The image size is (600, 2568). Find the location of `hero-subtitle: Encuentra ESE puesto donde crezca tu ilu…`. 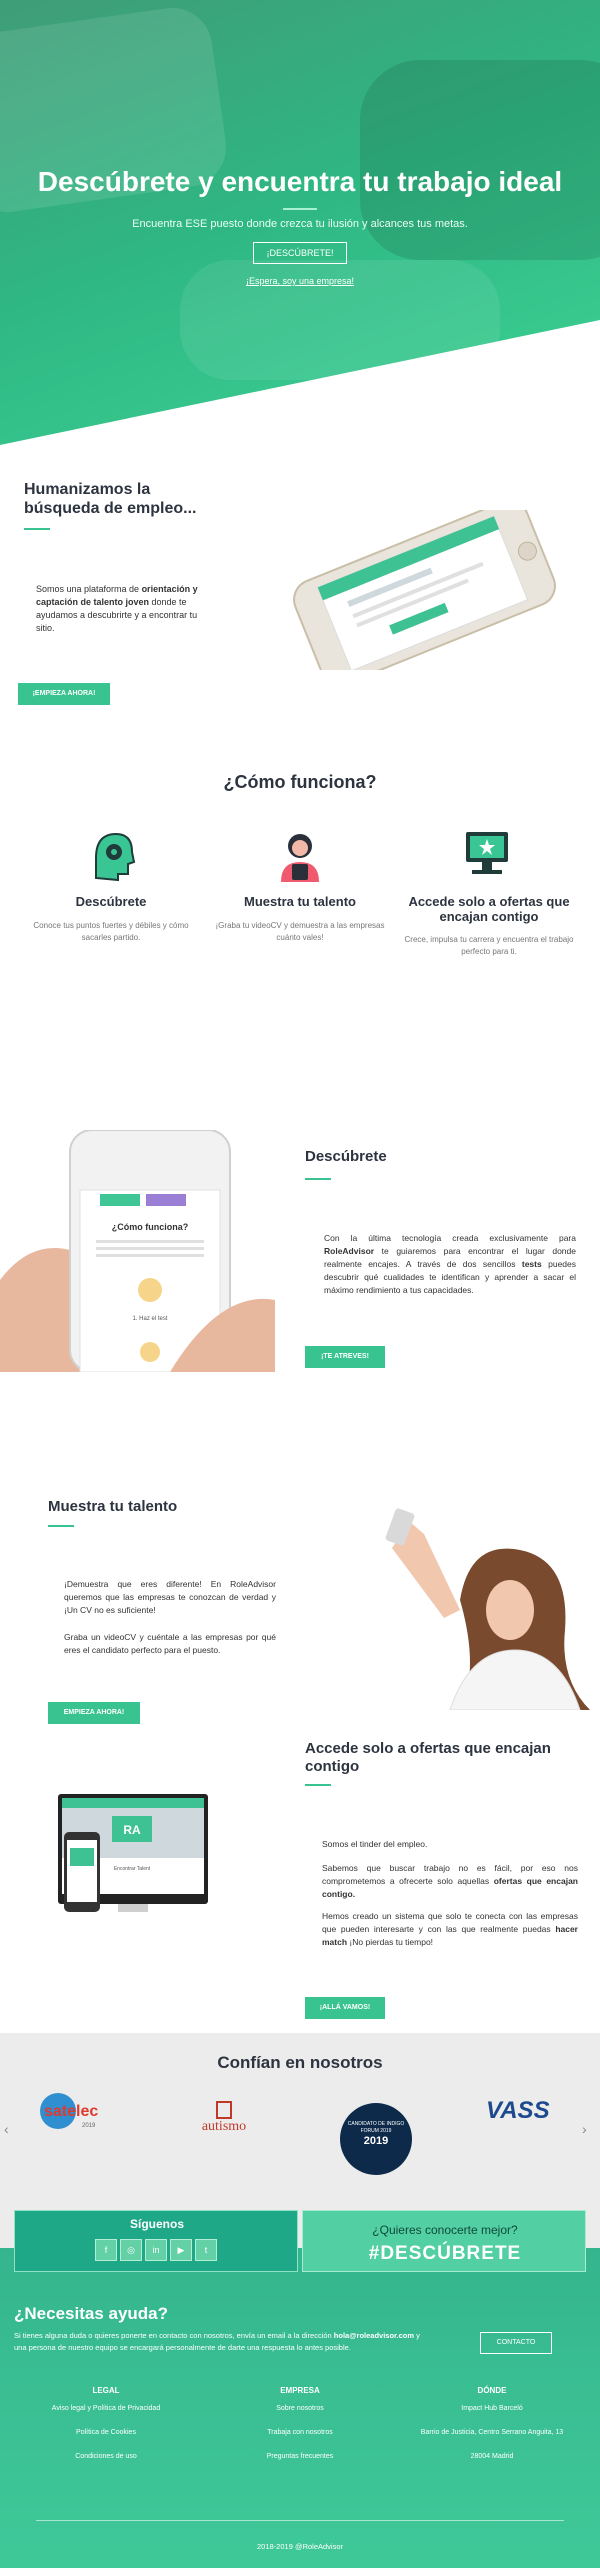

hero-subtitle: Encuentra ESE puesto donde crezca tu ilu… is located at coordinates (300, 224).